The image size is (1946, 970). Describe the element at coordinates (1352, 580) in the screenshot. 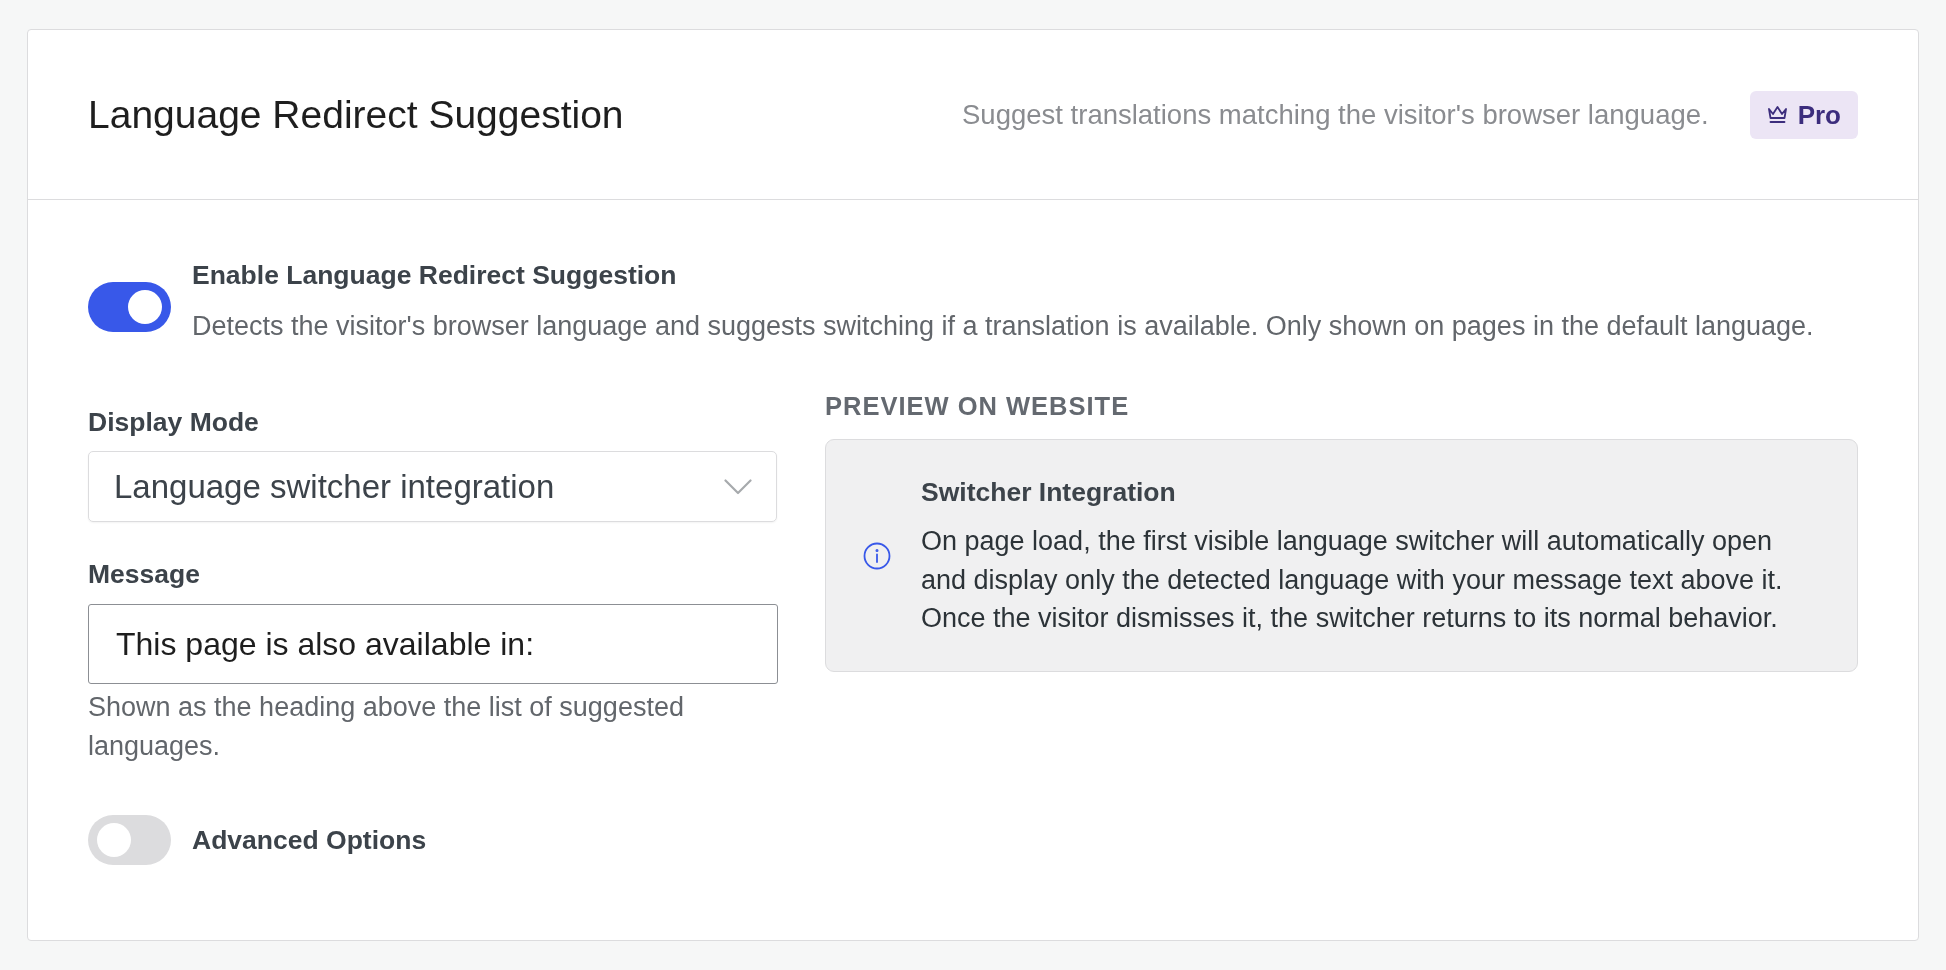

I see `preview-text: On page load, the first visible language switcher will automatically open and display only the detected language with your message text above it. Once the visitor dismisses it, the switcher returns to its normal behavior.` at that location.